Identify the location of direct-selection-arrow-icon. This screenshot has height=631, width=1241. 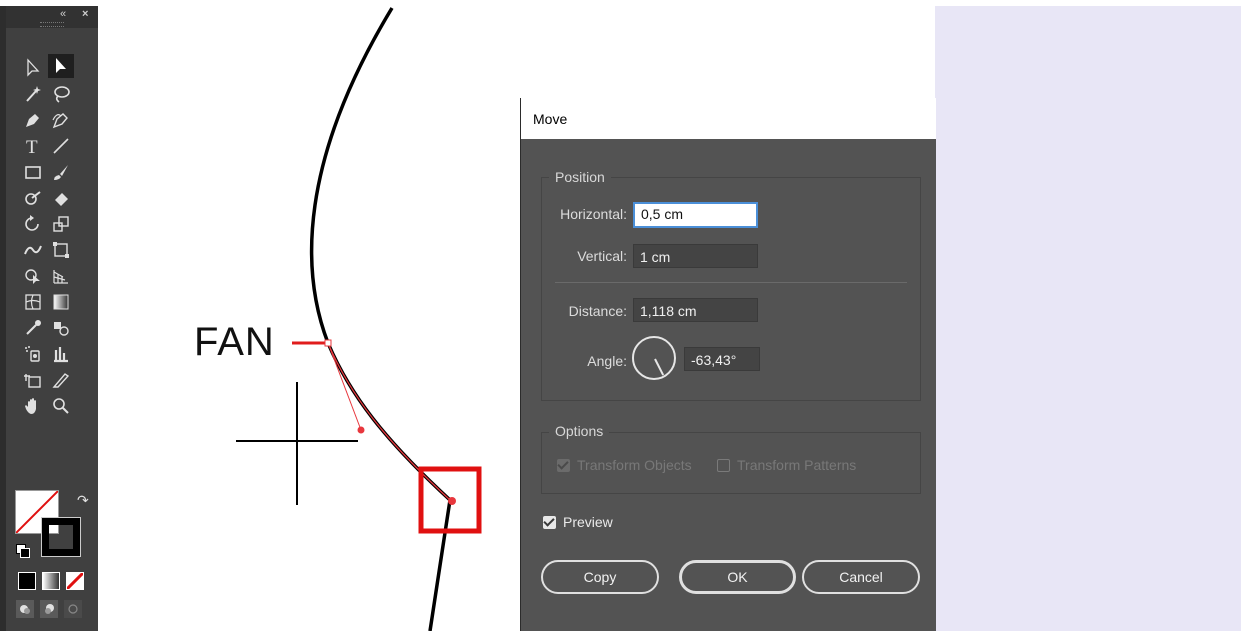
(33, 67).